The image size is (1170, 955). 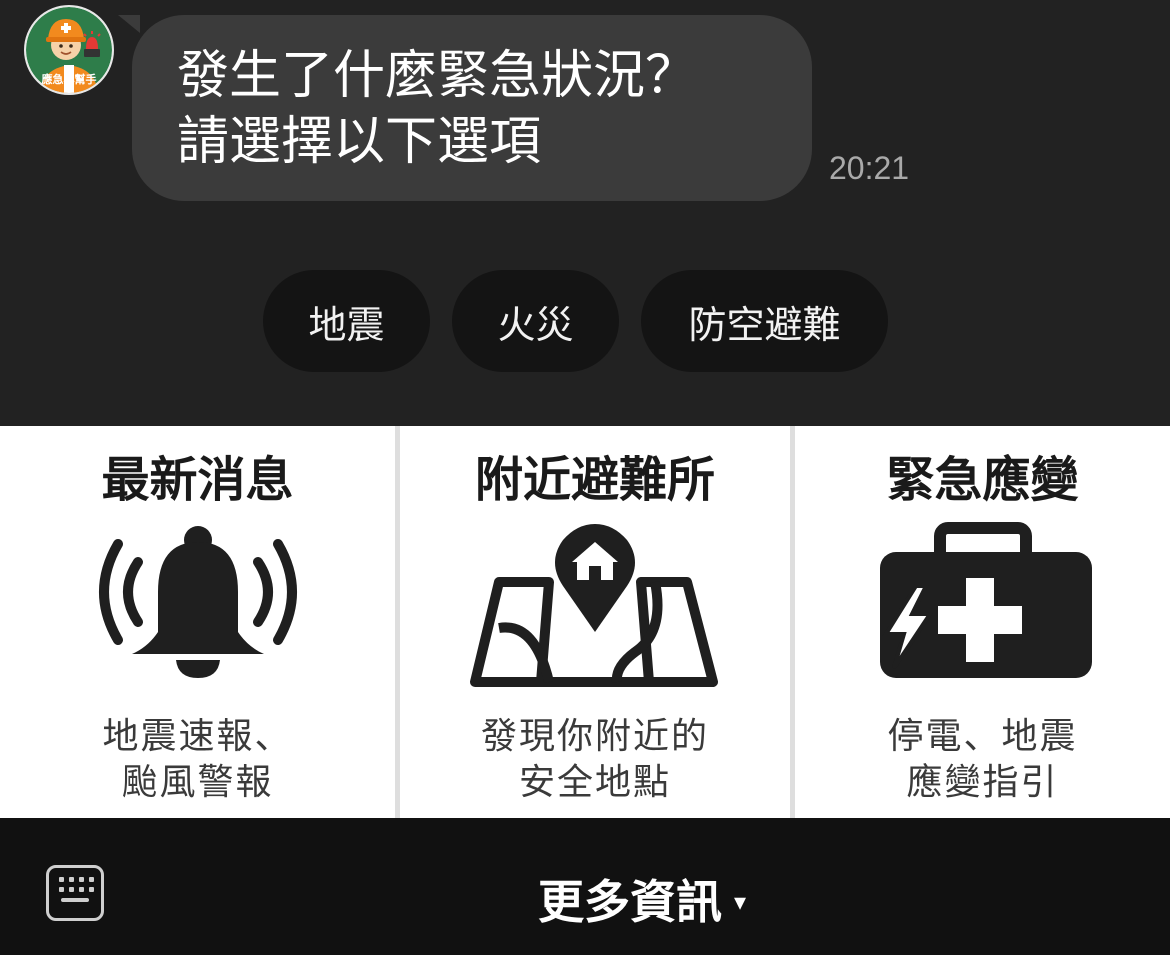 I want to click on avatar-label: 應急小幫手, so click(x=69, y=79).